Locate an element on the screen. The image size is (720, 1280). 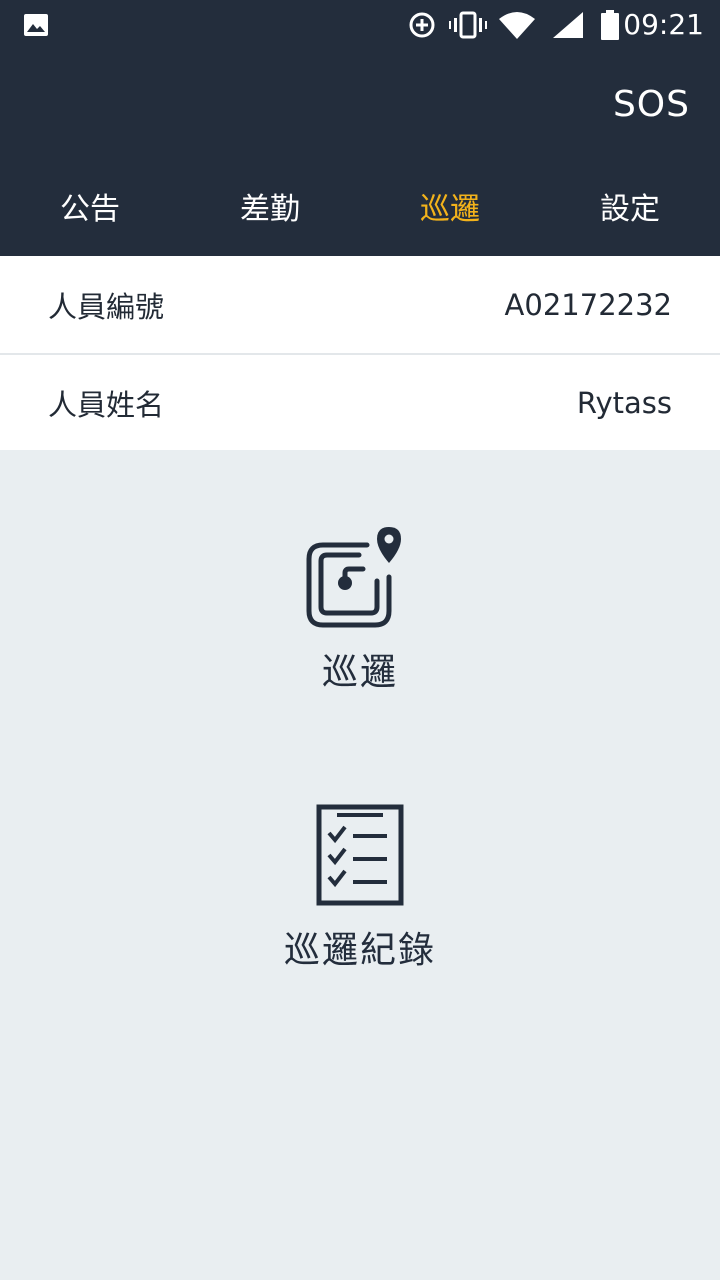
sos-button: SOS is located at coordinates (651, 105).